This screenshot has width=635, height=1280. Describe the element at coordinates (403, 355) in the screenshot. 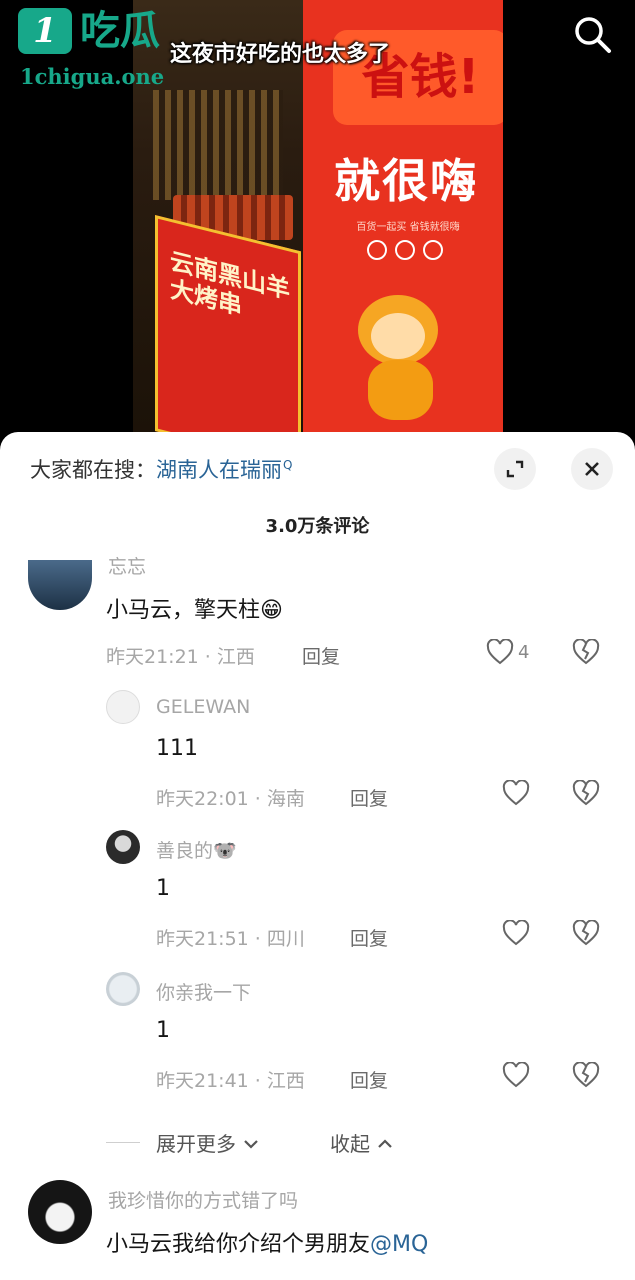

I see `monkey-mascot` at that location.